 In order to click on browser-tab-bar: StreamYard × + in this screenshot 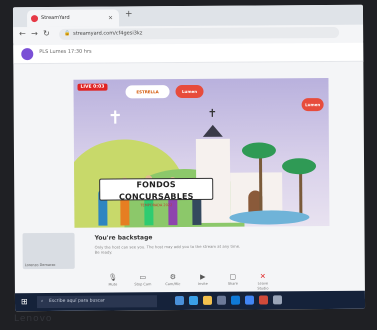, I will do `click(188, 16)`.